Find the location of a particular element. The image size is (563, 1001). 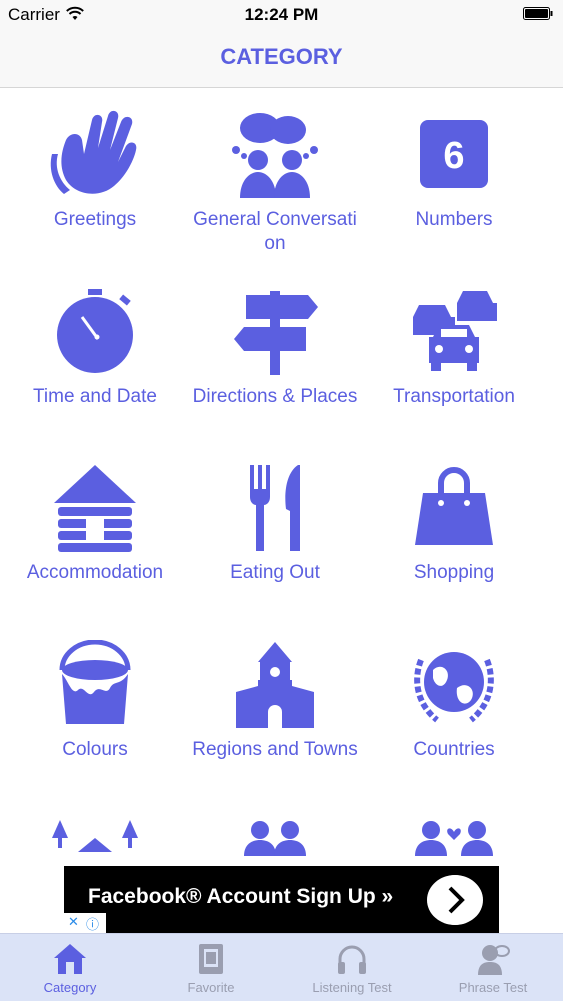

tab-listening-test: Listening Test is located at coordinates (352, 967).